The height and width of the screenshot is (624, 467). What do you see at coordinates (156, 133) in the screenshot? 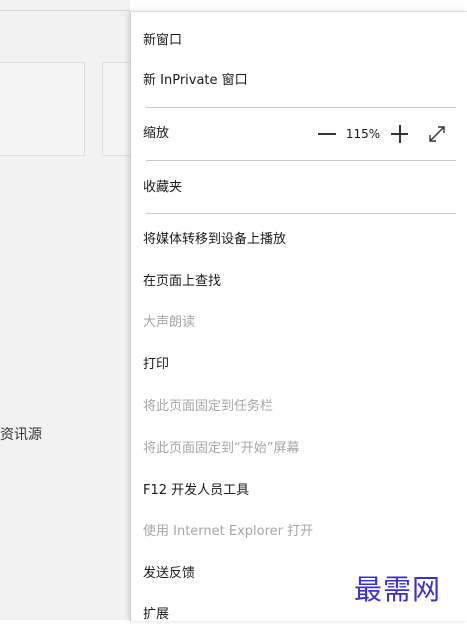
I see `zoom-label: 缩放` at bounding box center [156, 133].